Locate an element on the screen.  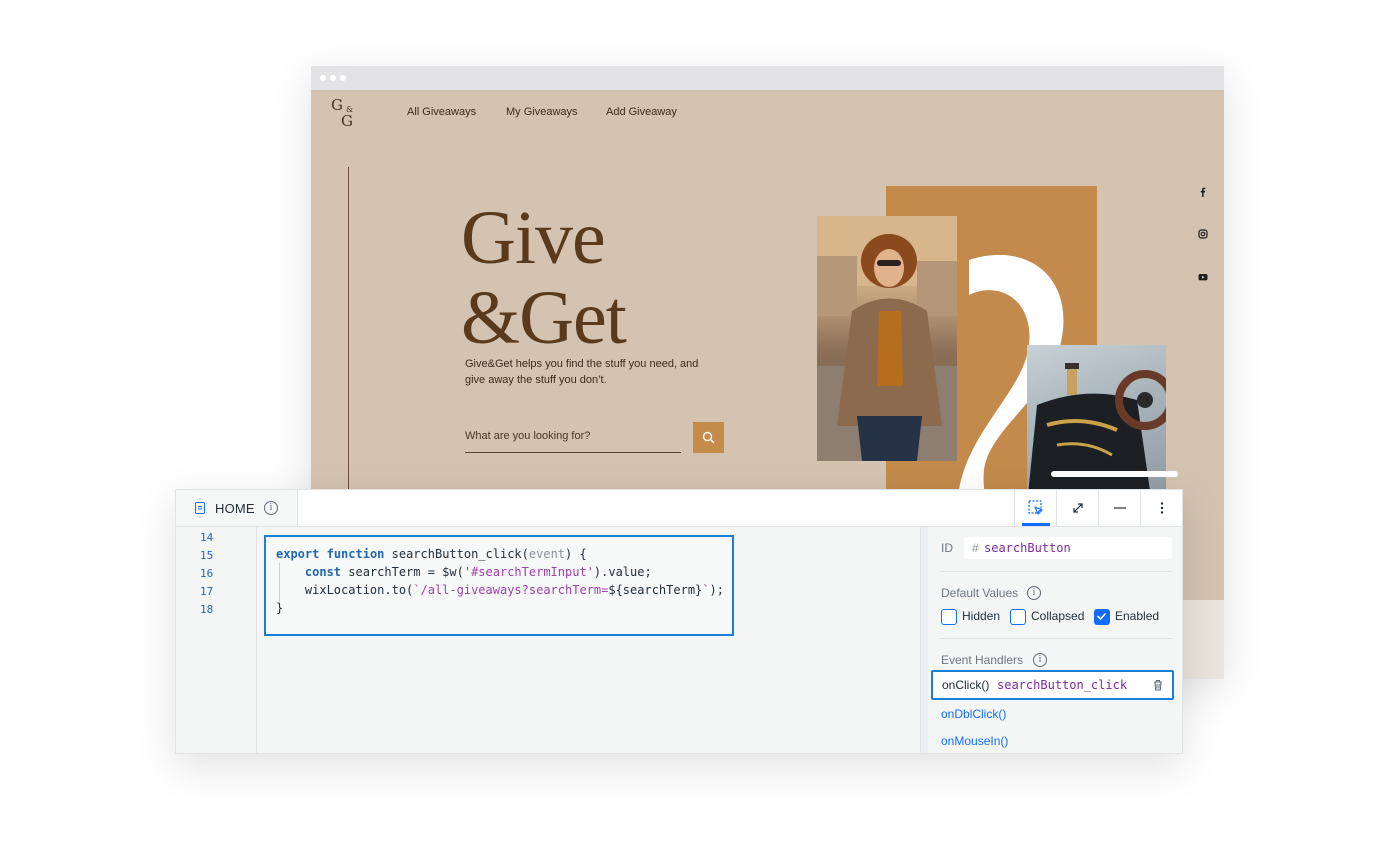
onclick-handler-row: onClick() searchButton_click is located at coordinates (1052, 685).